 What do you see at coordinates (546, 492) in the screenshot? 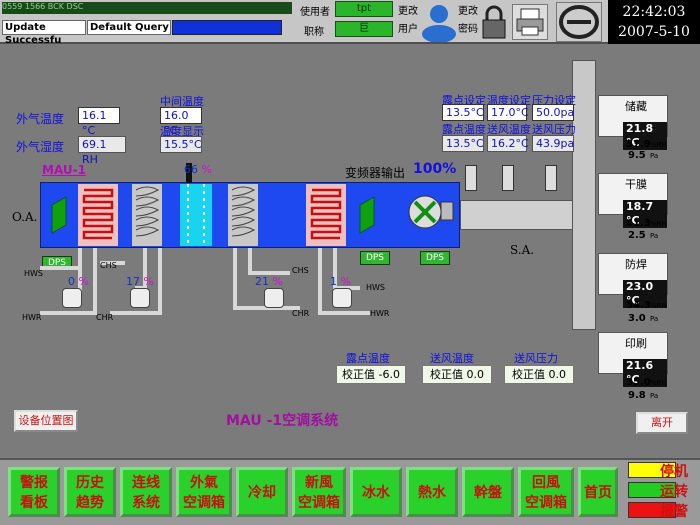
I see `nav-return-air-ahu: 回風 空调箱` at bounding box center [546, 492].